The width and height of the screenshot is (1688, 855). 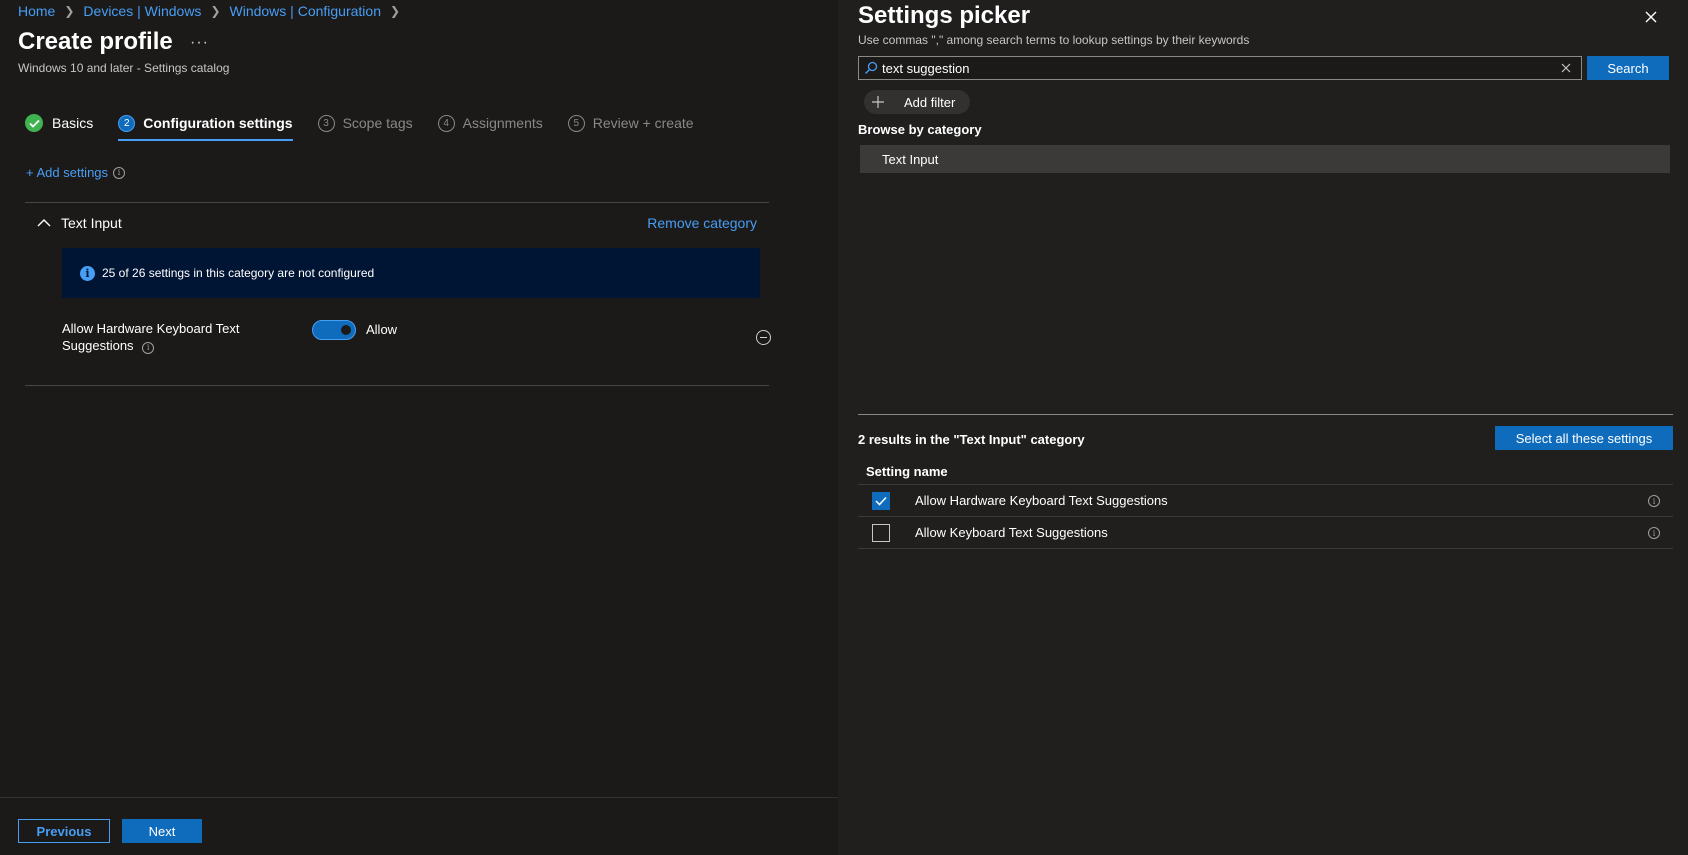 What do you see at coordinates (1651, 17) in the screenshot?
I see `close-icon` at bounding box center [1651, 17].